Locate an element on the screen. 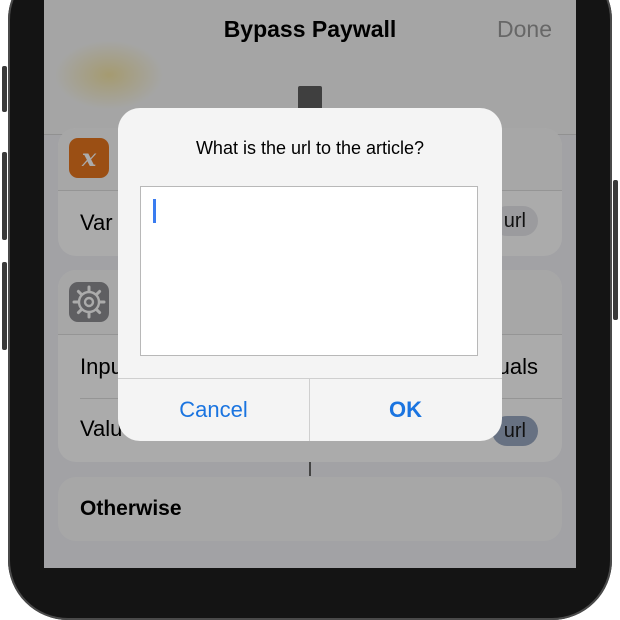  text-caret is located at coordinates (154, 211).